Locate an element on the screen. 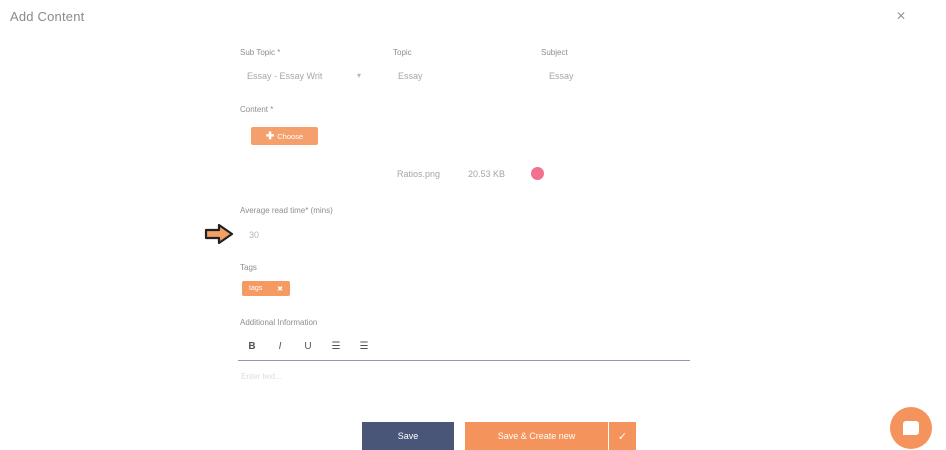 The width and height of the screenshot is (946, 450). ordered-list-button: ☰ is located at coordinates (336, 346).